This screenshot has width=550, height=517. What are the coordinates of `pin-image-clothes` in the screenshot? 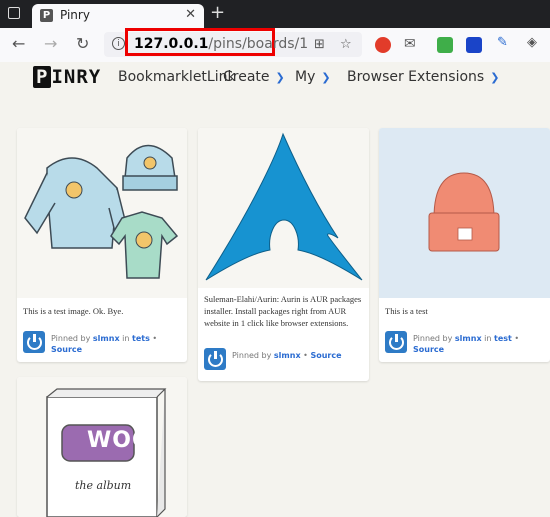 It's located at (102, 213).